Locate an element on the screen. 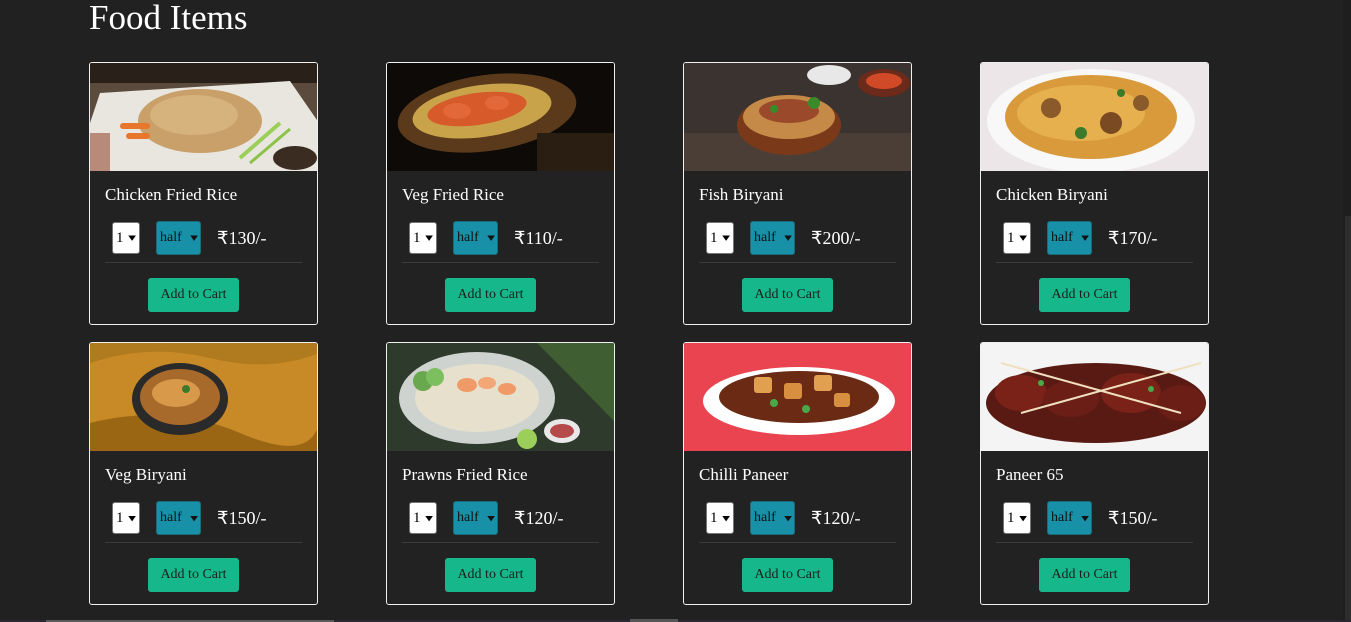 The height and width of the screenshot is (622, 1351). food-name: Prawns Fried Rice is located at coordinates (465, 474).